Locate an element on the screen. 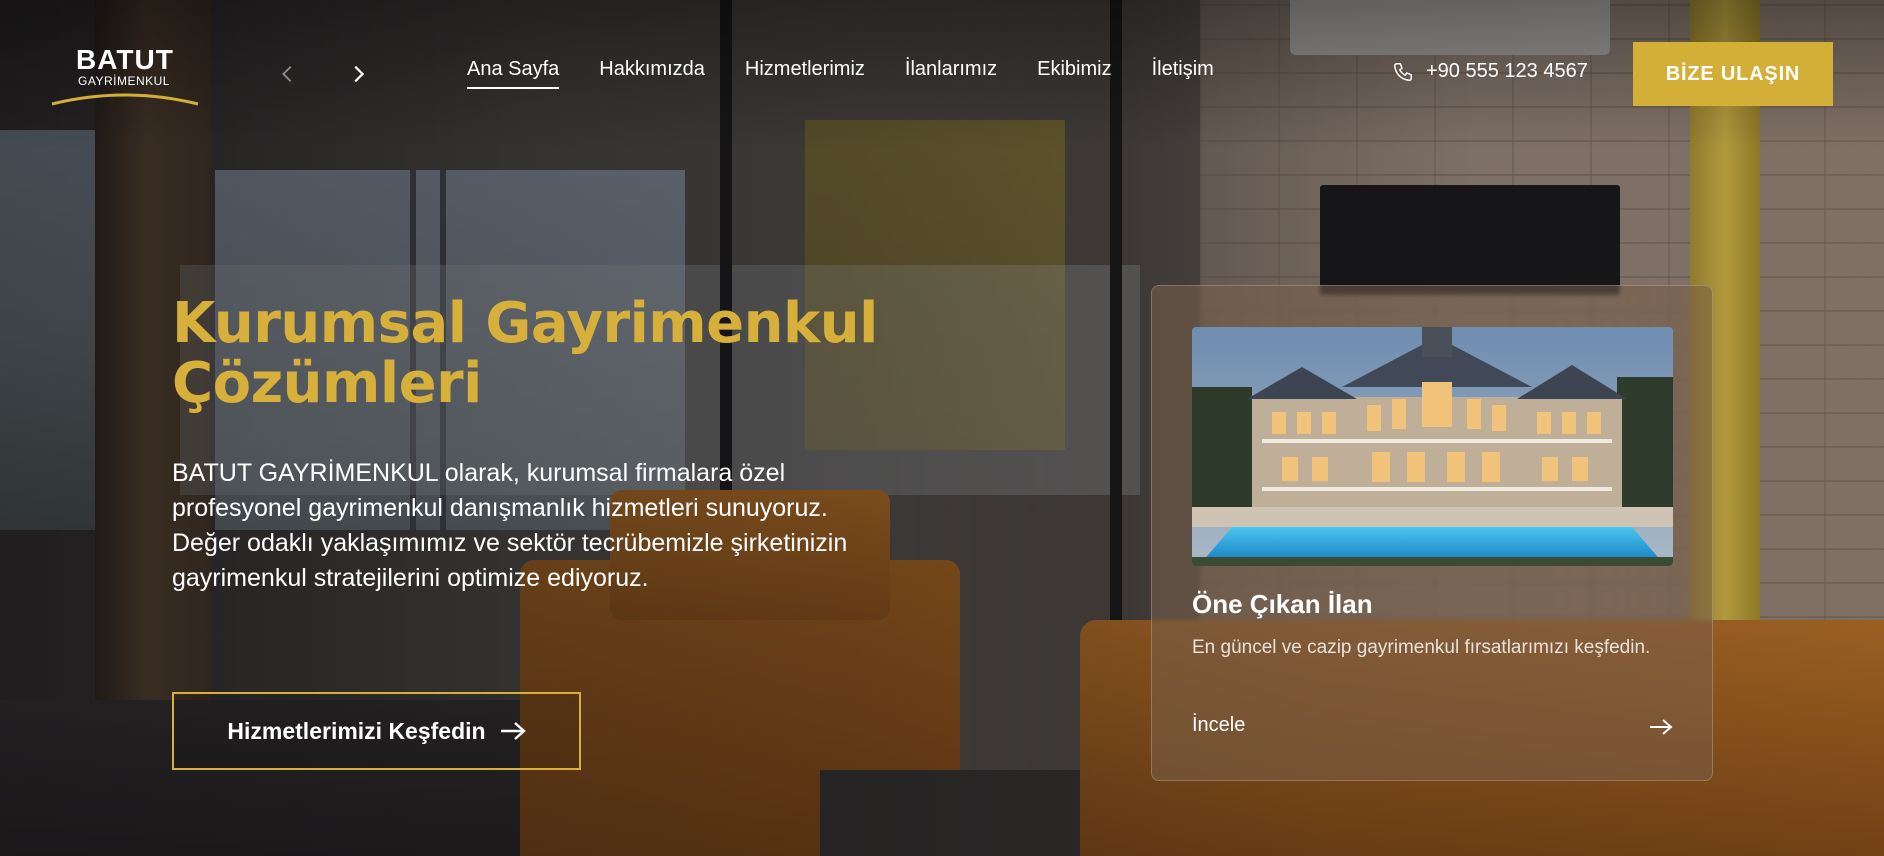 This screenshot has width=1884, height=856. logo-swoosh-icon is located at coordinates (125, 99).